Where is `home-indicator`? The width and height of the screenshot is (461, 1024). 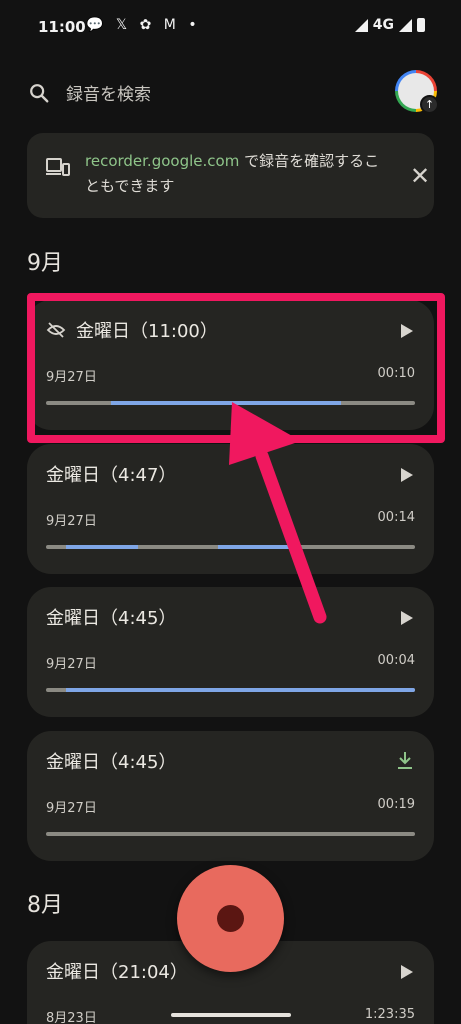 home-indicator is located at coordinates (231, 1015).